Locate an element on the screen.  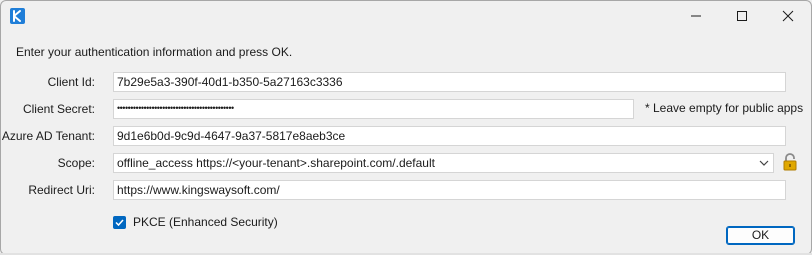
minimize-button is located at coordinates (696, 16).